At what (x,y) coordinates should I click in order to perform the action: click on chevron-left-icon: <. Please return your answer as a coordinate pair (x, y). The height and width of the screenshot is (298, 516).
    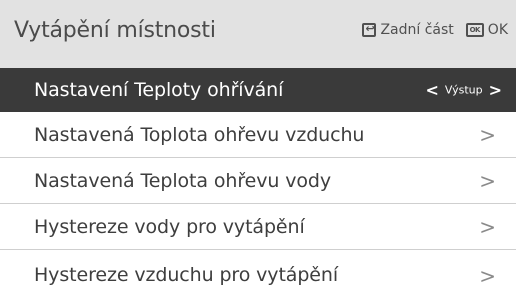
    Looking at the image, I should click on (431, 89).